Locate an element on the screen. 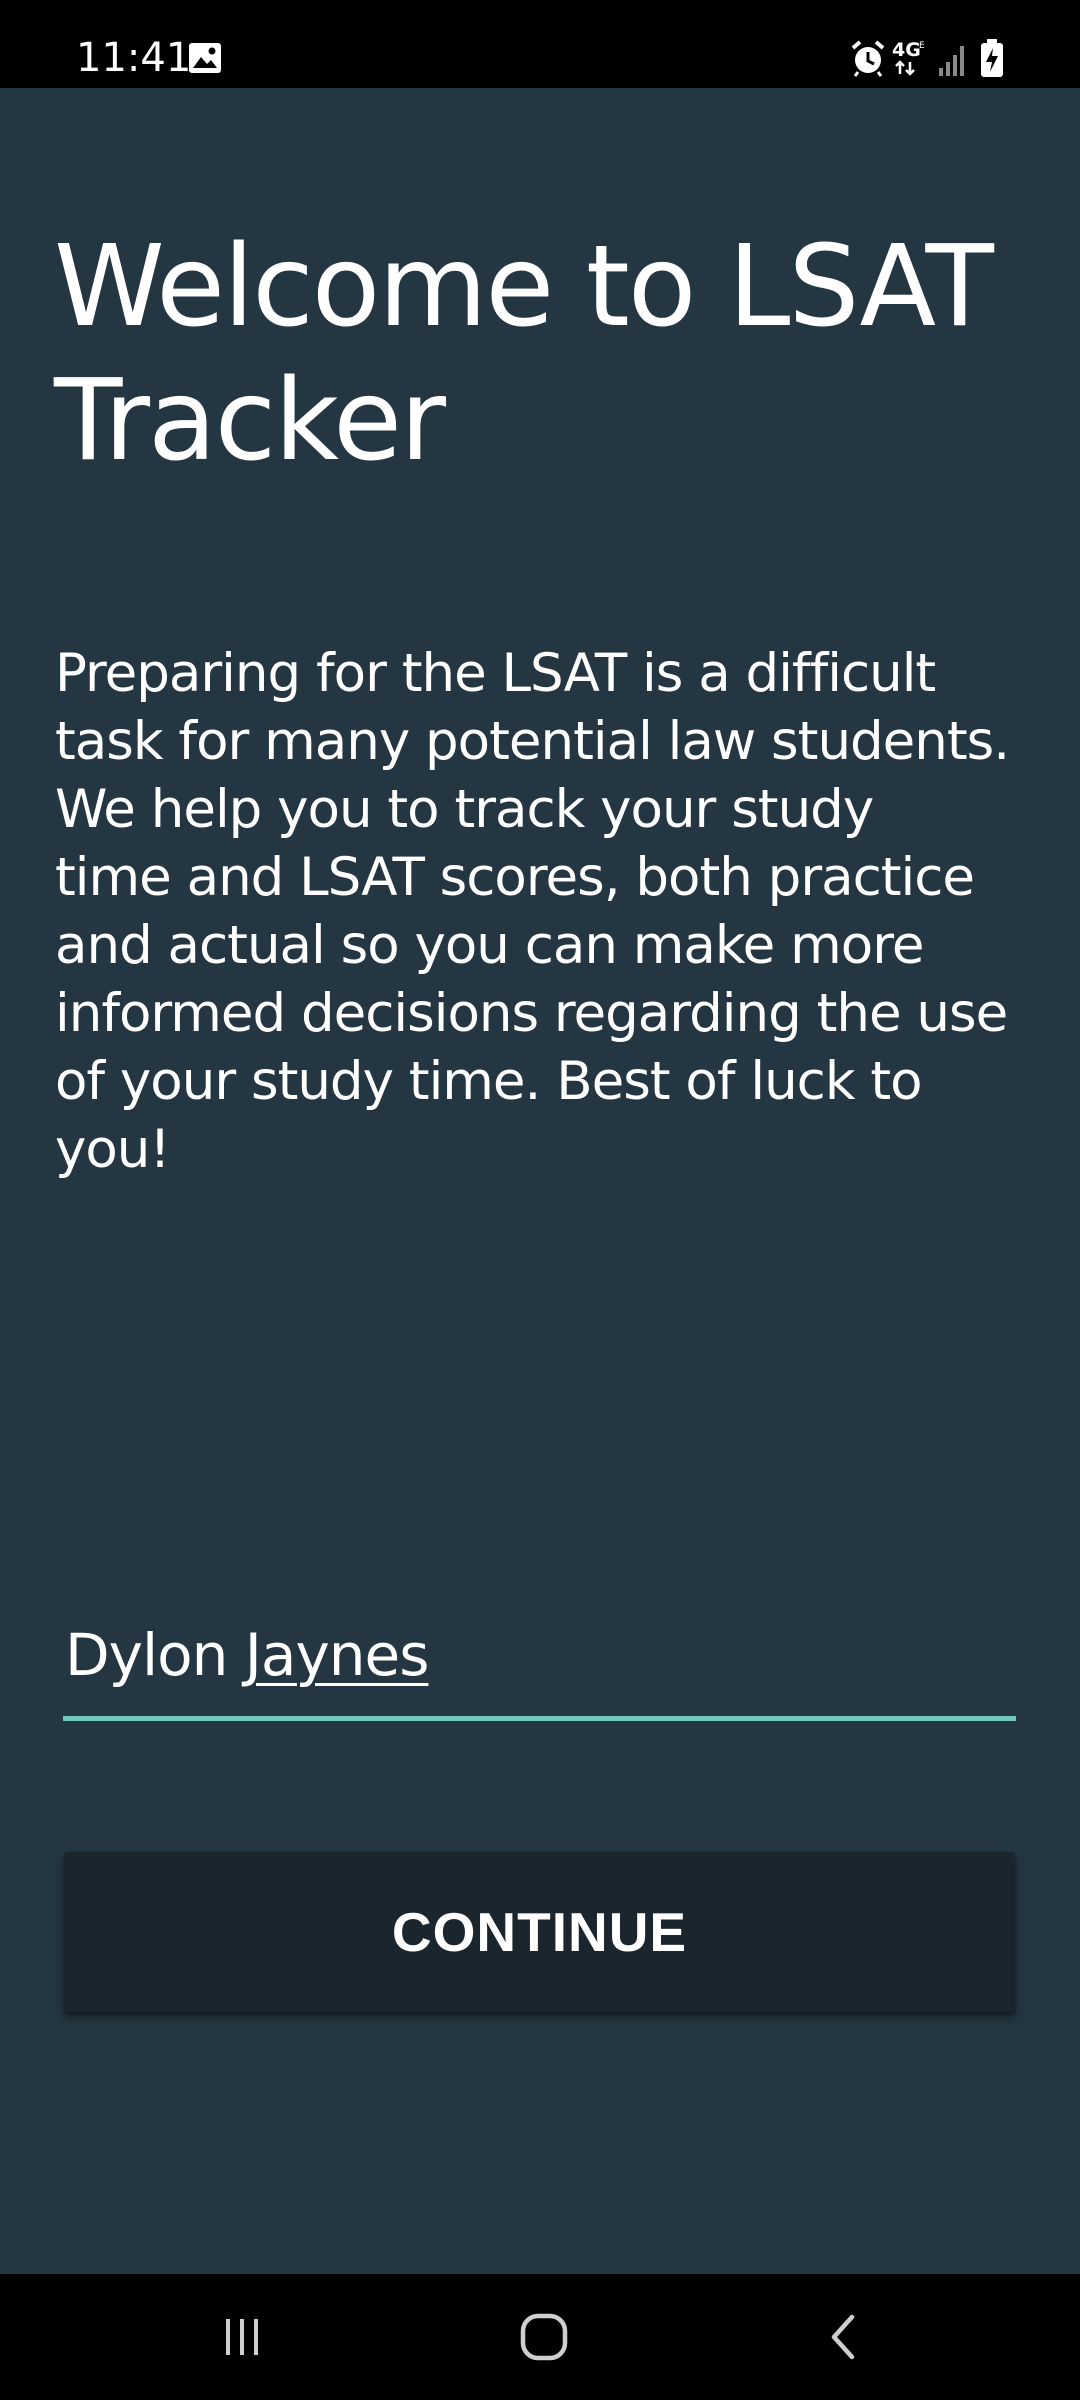 Image resolution: width=1080 pixels, height=2400 pixels. name-input-value: Dylon Jaynes is located at coordinates (247, 1655).